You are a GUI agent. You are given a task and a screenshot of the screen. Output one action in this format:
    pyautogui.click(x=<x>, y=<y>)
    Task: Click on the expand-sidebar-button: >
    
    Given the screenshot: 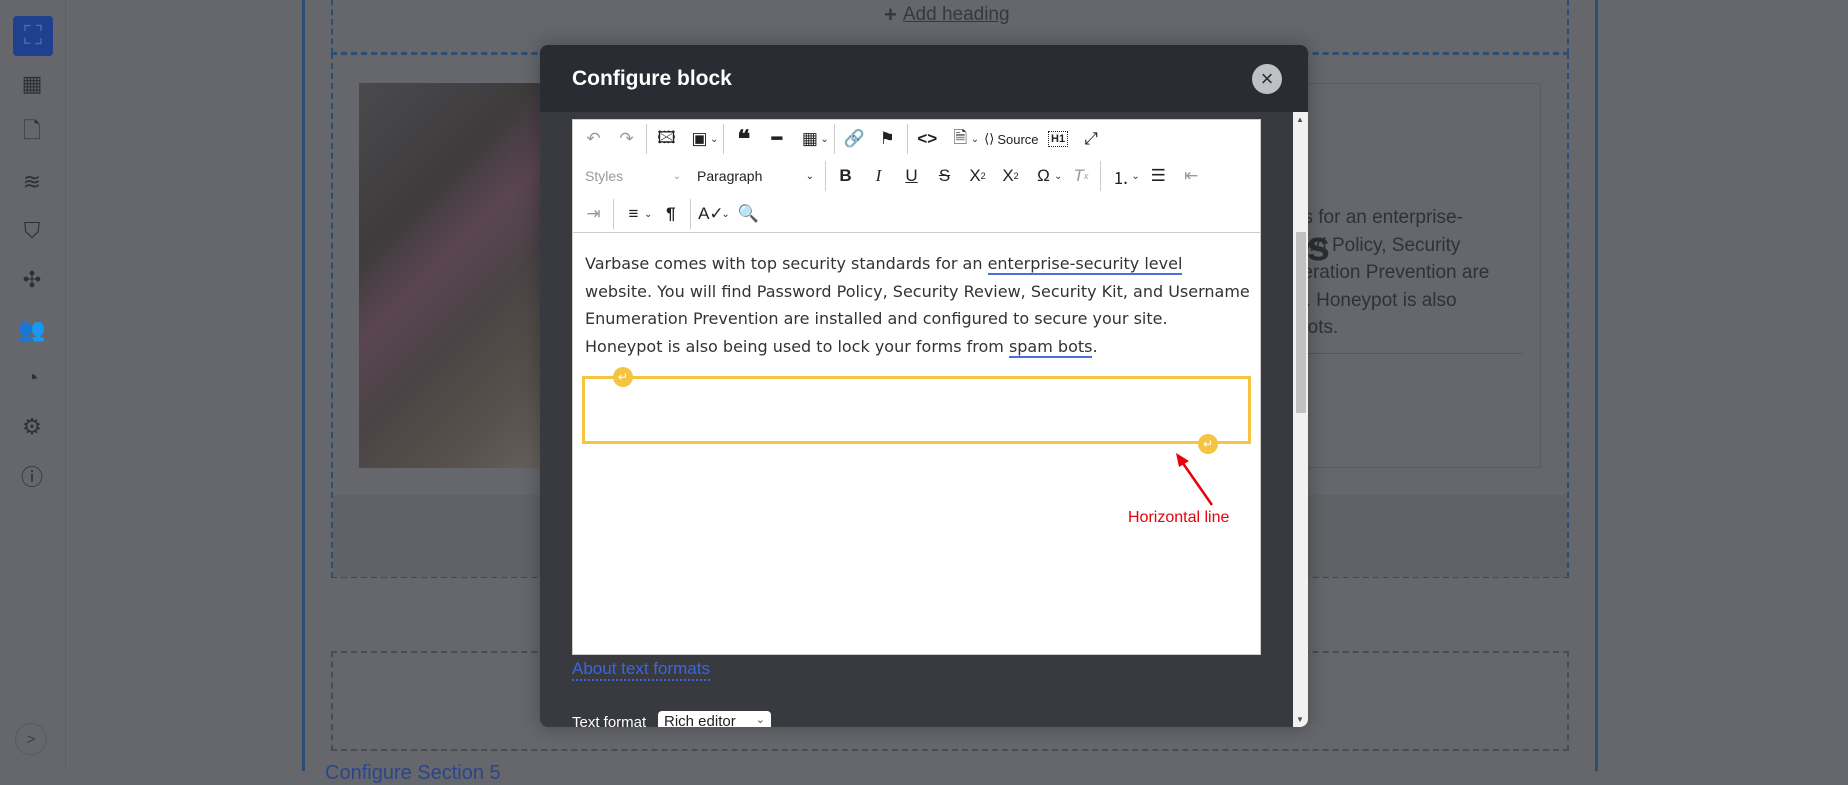 What is the action you would take?
    pyautogui.click(x=31, y=739)
    